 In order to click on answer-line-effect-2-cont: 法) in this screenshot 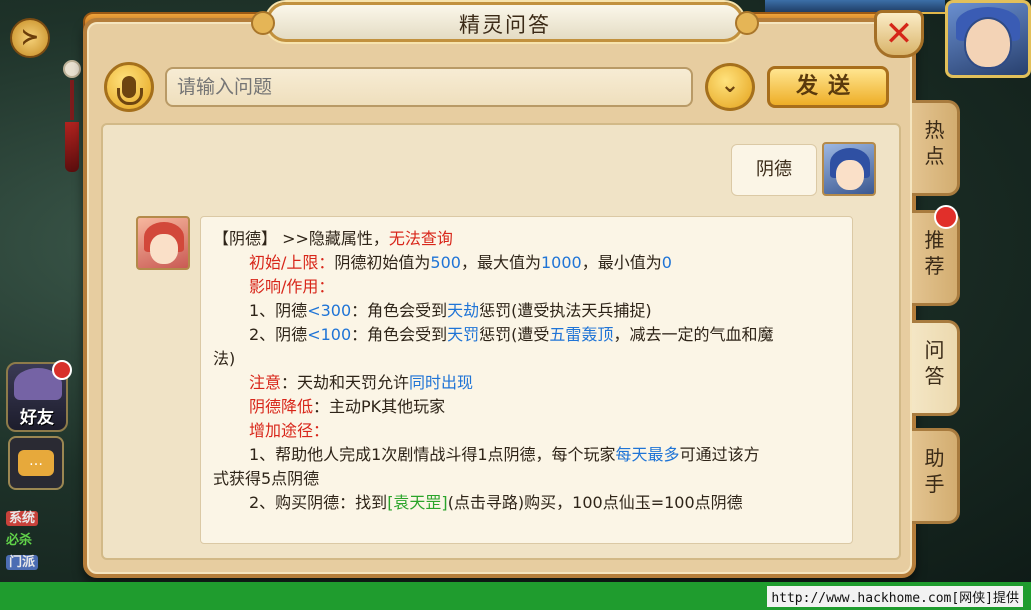, I will do `click(224, 358)`.